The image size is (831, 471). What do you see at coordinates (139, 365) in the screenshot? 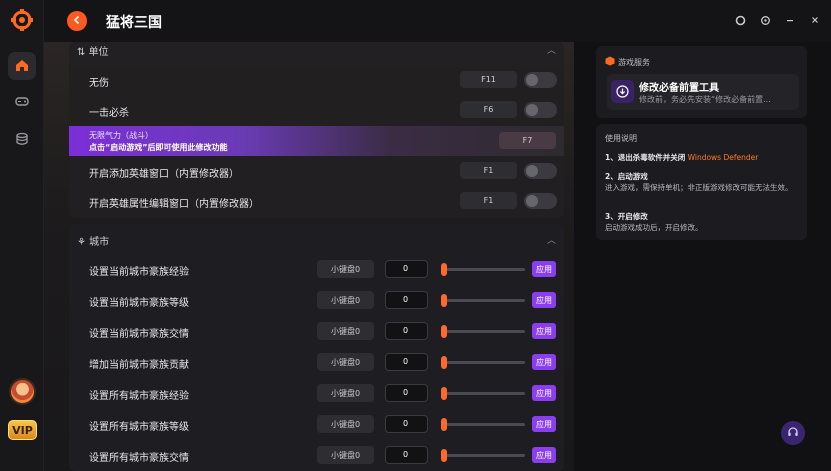
I see `cheat-label: 增加当前城市豪族贡献` at bounding box center [139, 365].